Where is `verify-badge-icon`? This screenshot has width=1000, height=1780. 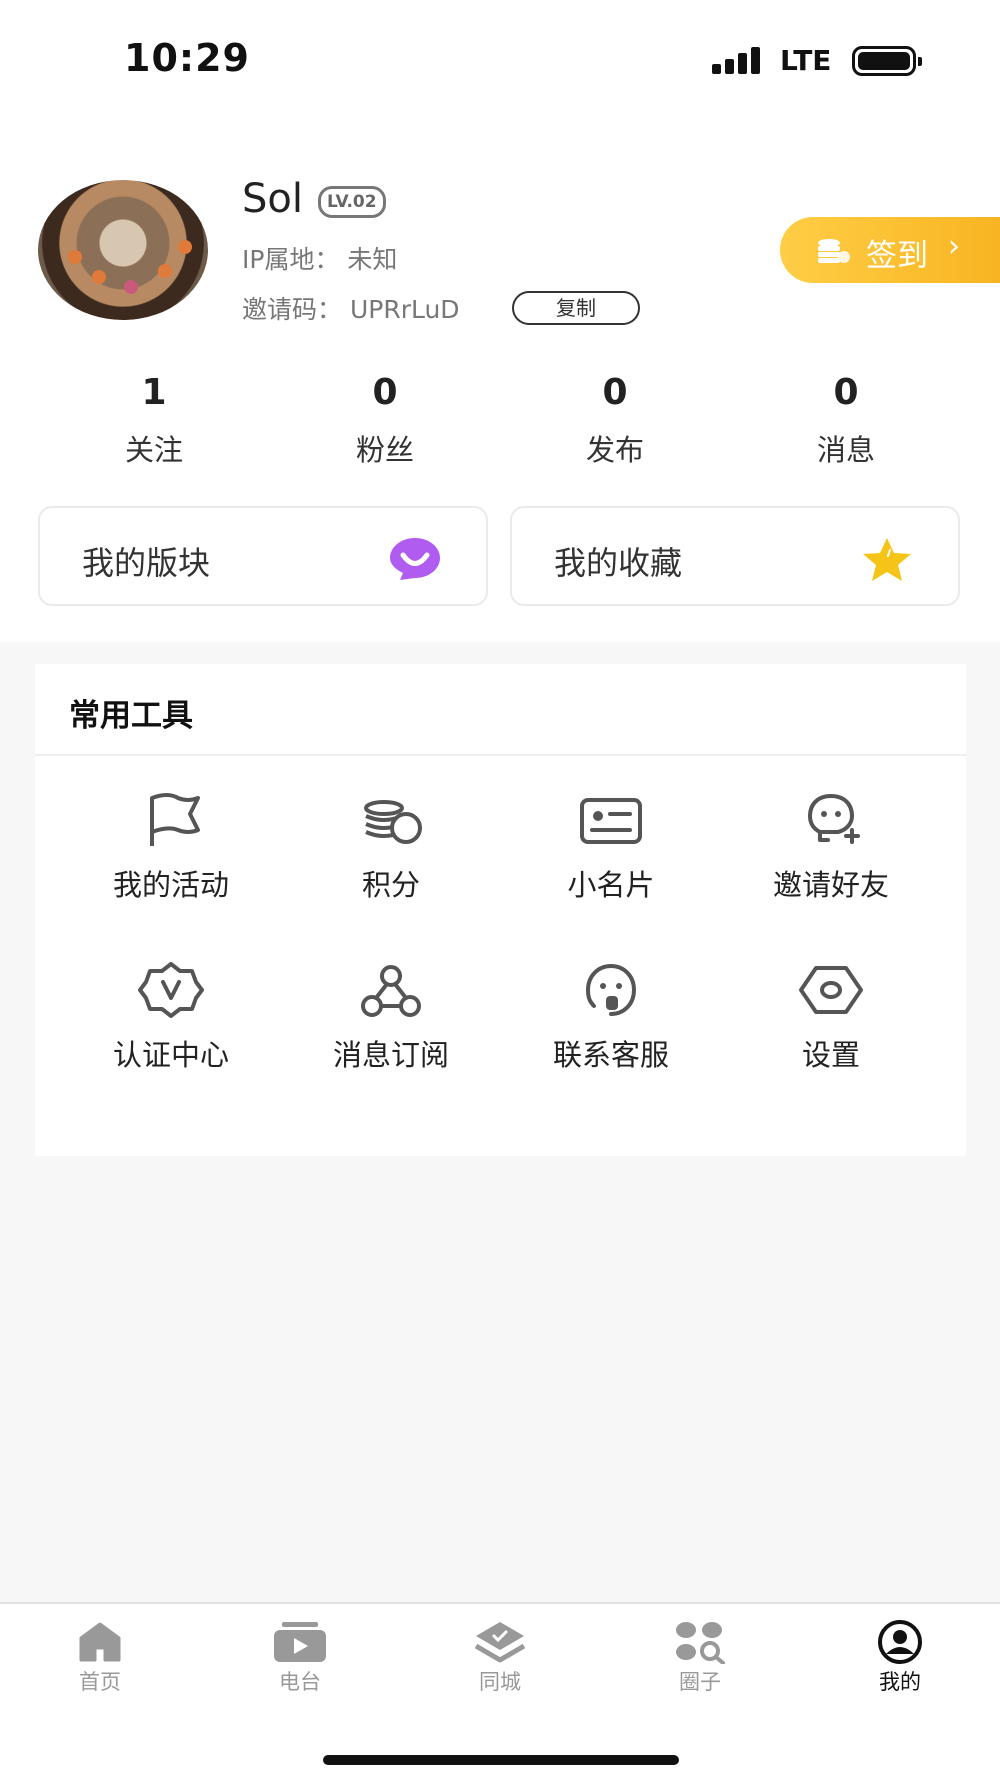 verify-badge-icon is located at coordinates (171, 990).